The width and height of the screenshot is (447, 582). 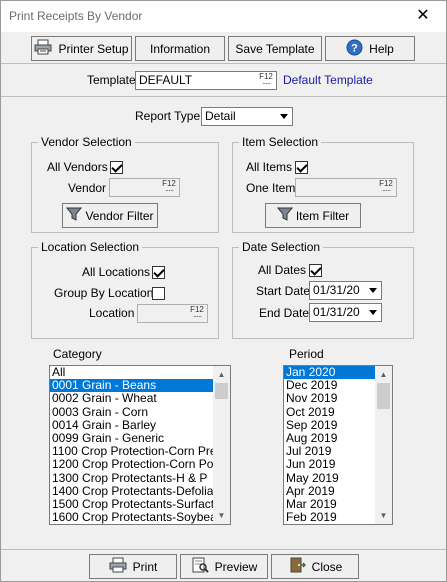 I want to click on window-title: Print Receipts By Vendor, so click(x=76, y=16).